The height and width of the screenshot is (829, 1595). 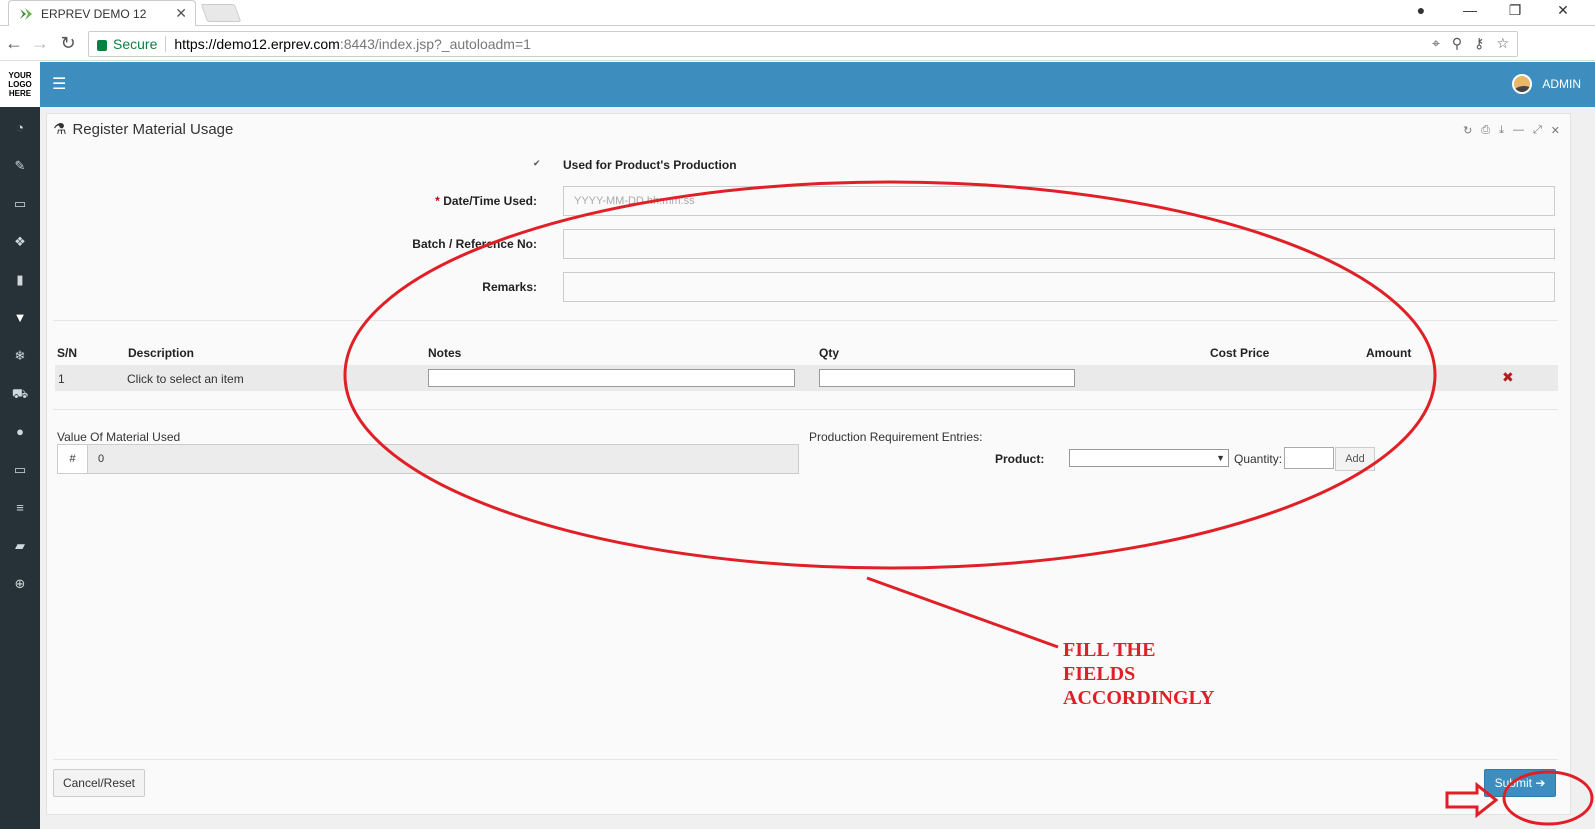 What do you see at coordinates (1540, 783) in the screenshot?
I see `arrow-circle-right-icon: ➔` at bounding box center [1540, 783].